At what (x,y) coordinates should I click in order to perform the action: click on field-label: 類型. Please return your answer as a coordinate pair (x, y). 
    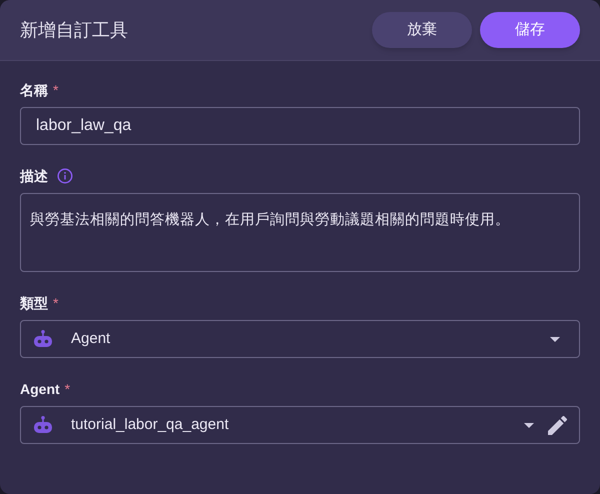
    Looking at the image, I should click on (34, 303).